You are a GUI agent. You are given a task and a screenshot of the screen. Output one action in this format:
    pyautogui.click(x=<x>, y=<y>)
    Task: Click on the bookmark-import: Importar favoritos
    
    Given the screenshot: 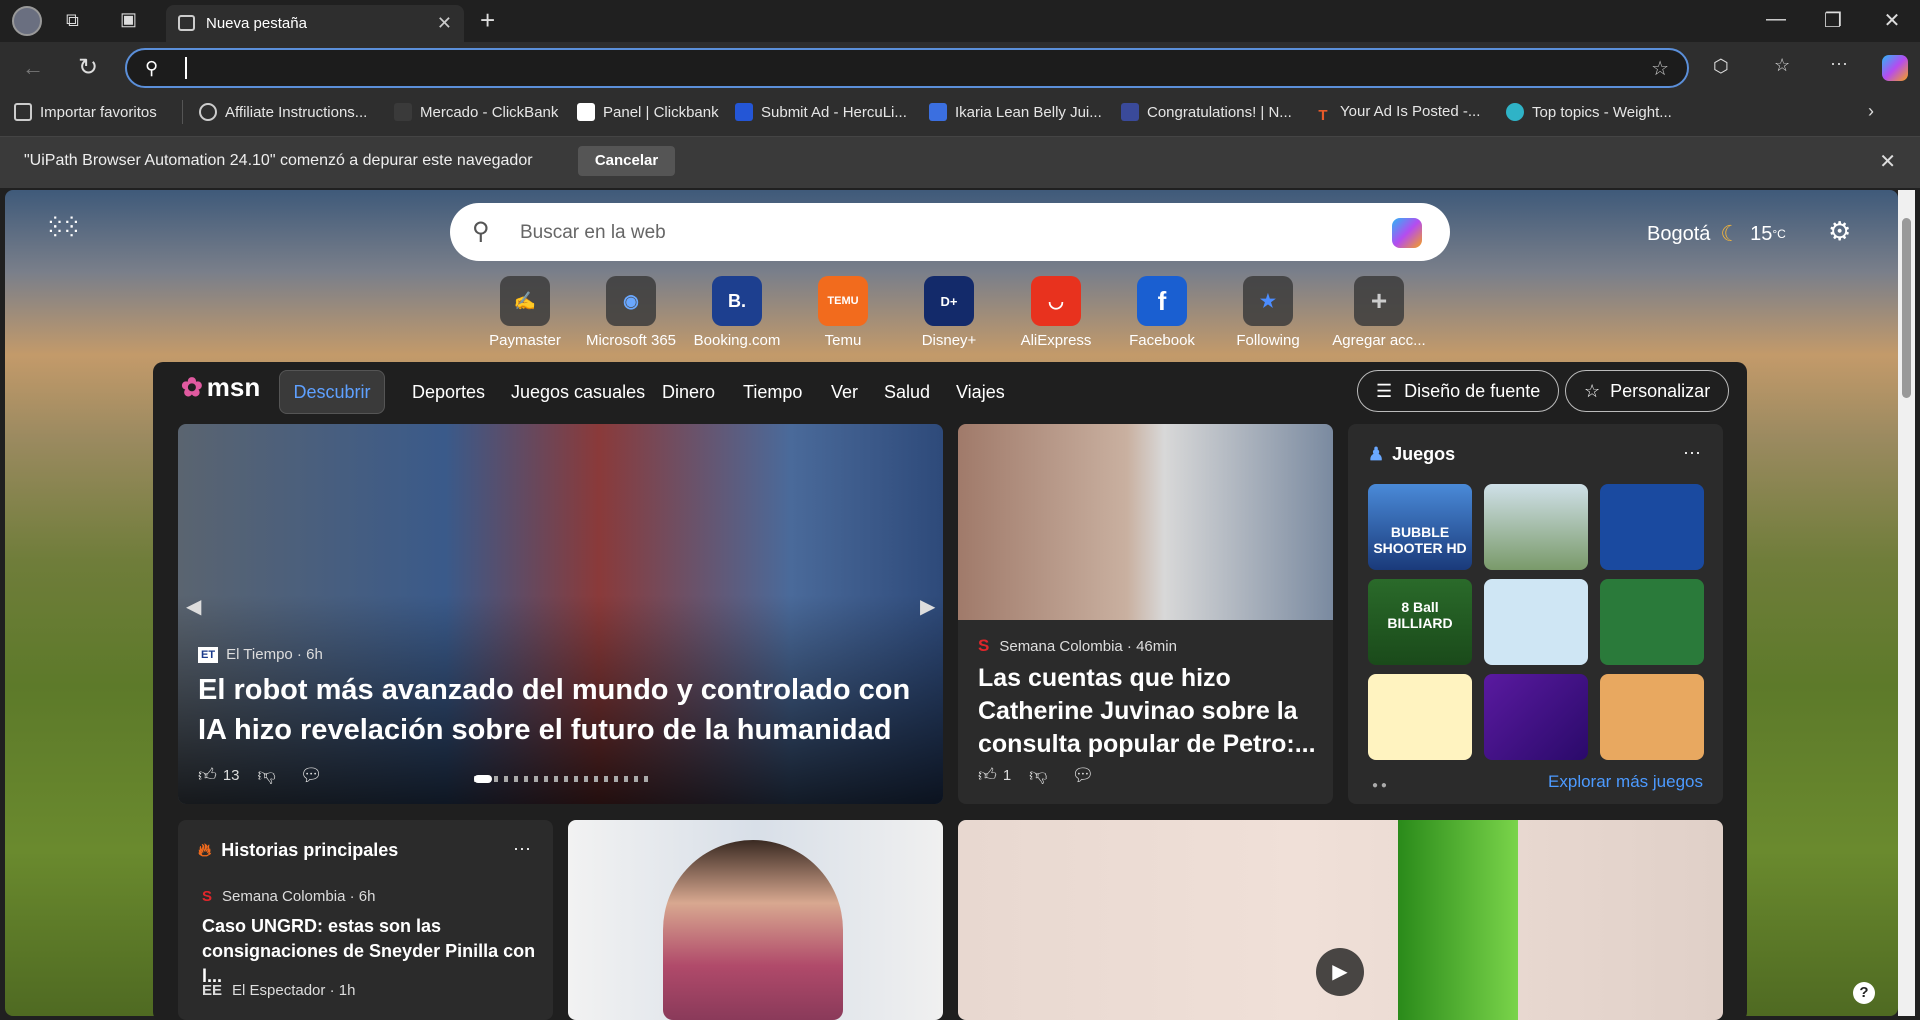 What is the action you would take?
    pyautogui.click(x=85, y=112)
    